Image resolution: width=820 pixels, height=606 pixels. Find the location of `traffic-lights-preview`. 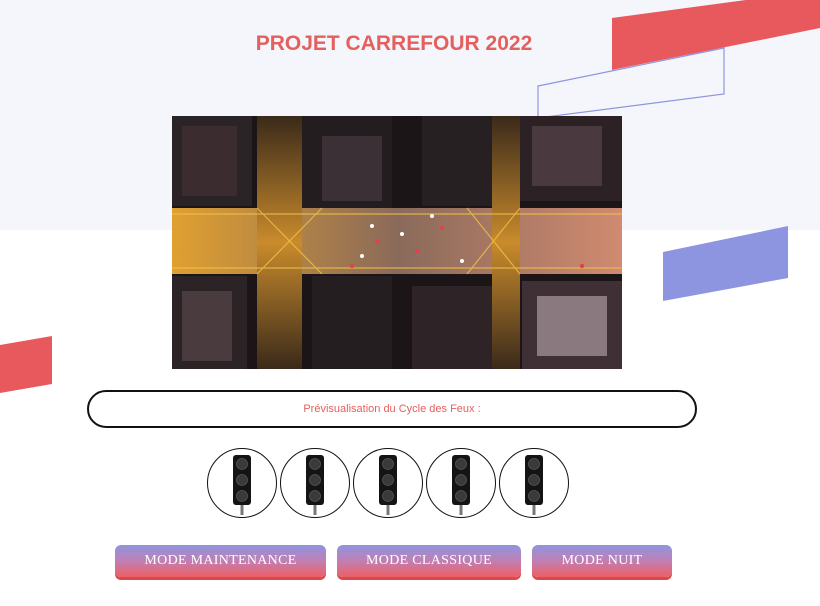

traffic-lights-preview is located at coordinates (388, 484).